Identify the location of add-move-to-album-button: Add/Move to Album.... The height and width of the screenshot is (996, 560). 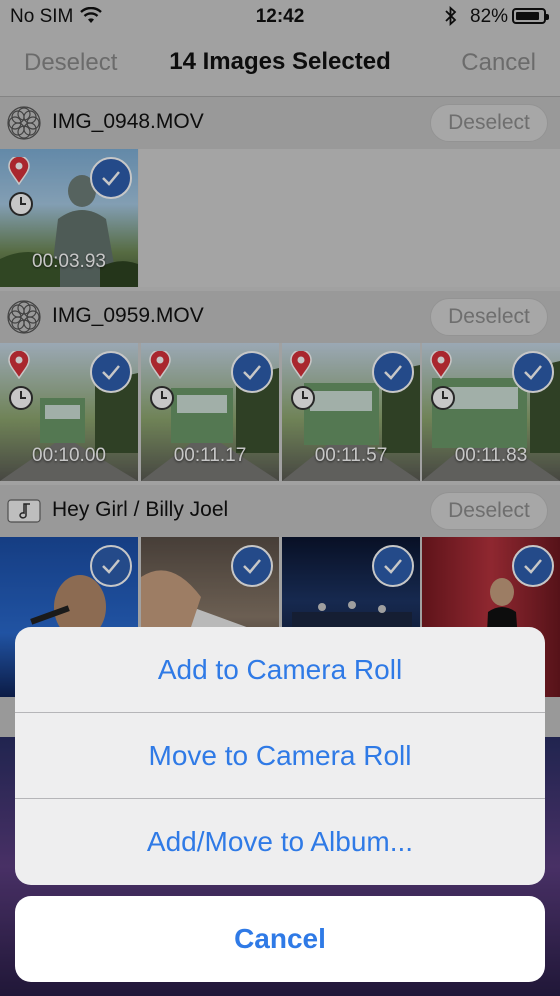
(280, 842).